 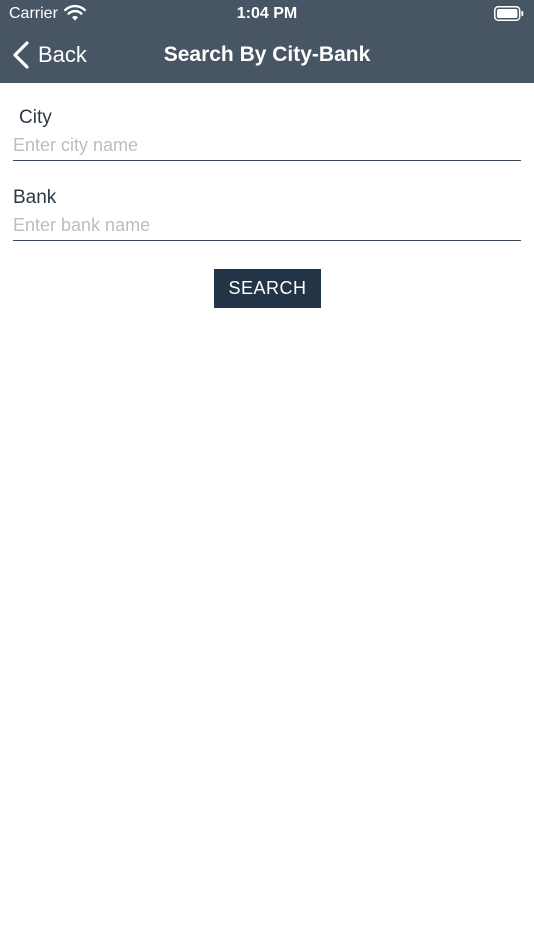 I want to click on city-label: City, so click(x=35, y=117).